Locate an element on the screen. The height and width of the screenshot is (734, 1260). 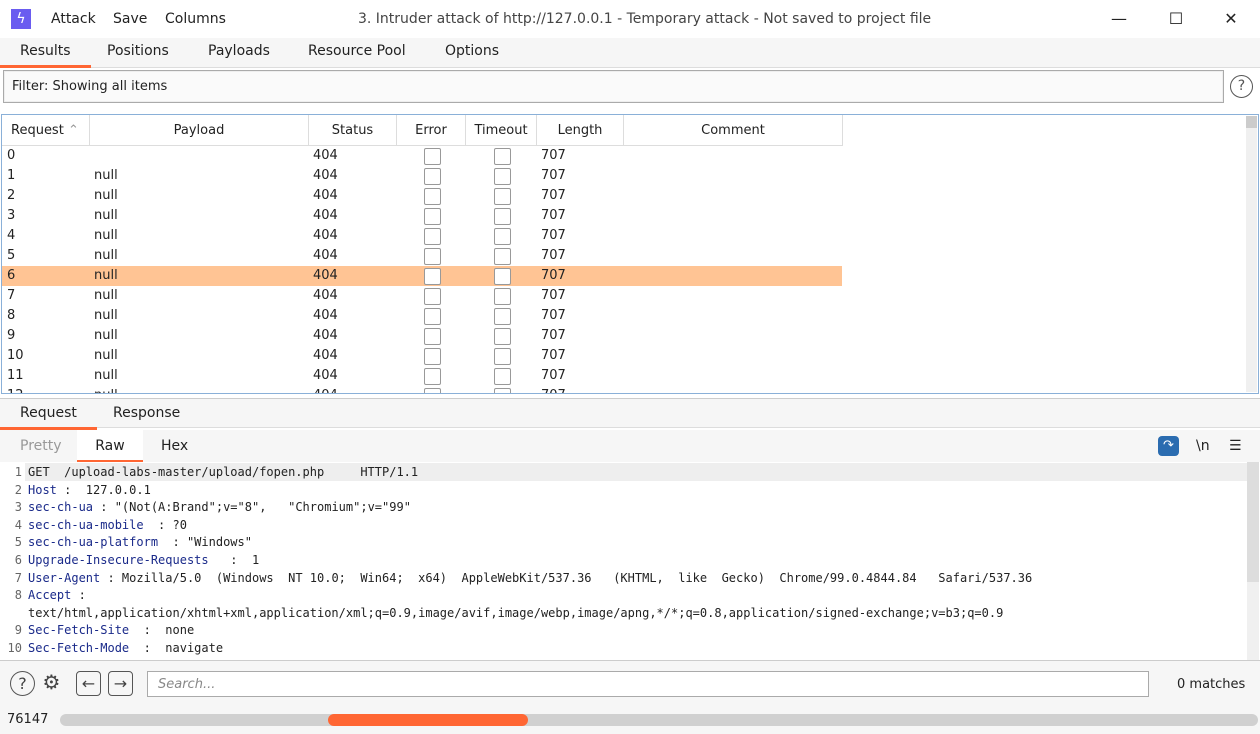
column-header-request: Request ⌃ is located at coordinates (46, 130).